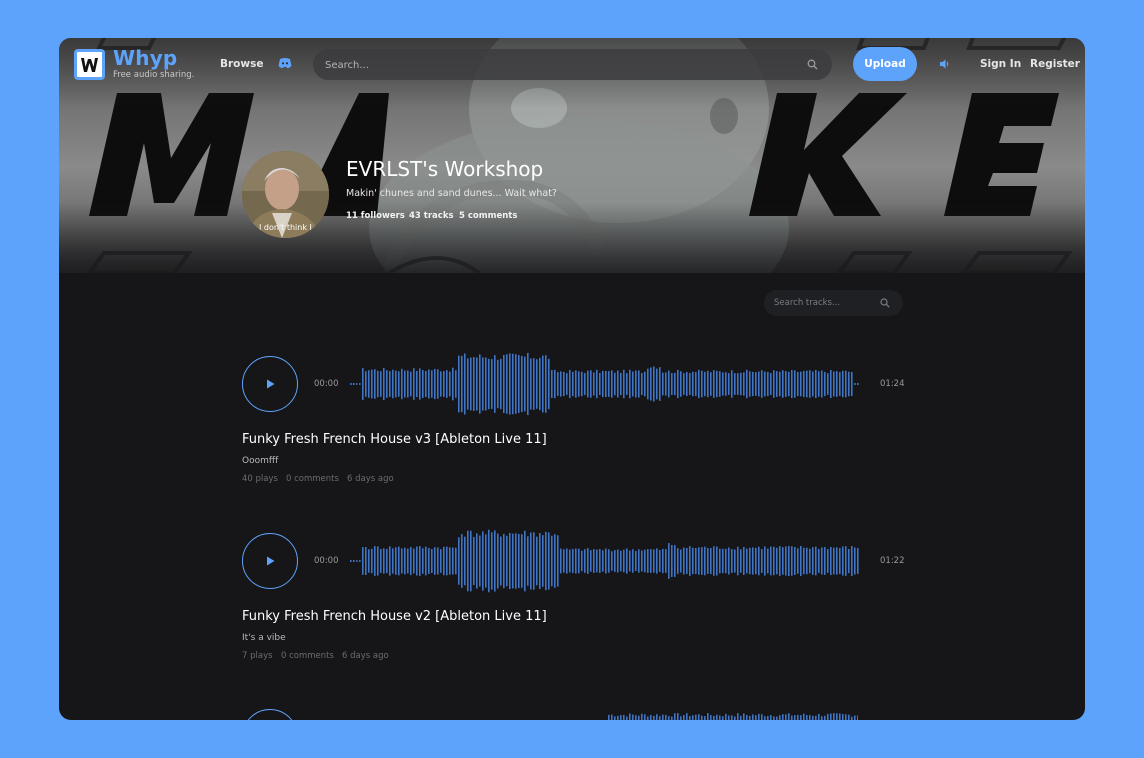 The width and height of the screenshot is (1144, 758). Describe the element at coordinates (145, 58) in the screenshot. I see `logo-wordmark: Whyp` at that location.